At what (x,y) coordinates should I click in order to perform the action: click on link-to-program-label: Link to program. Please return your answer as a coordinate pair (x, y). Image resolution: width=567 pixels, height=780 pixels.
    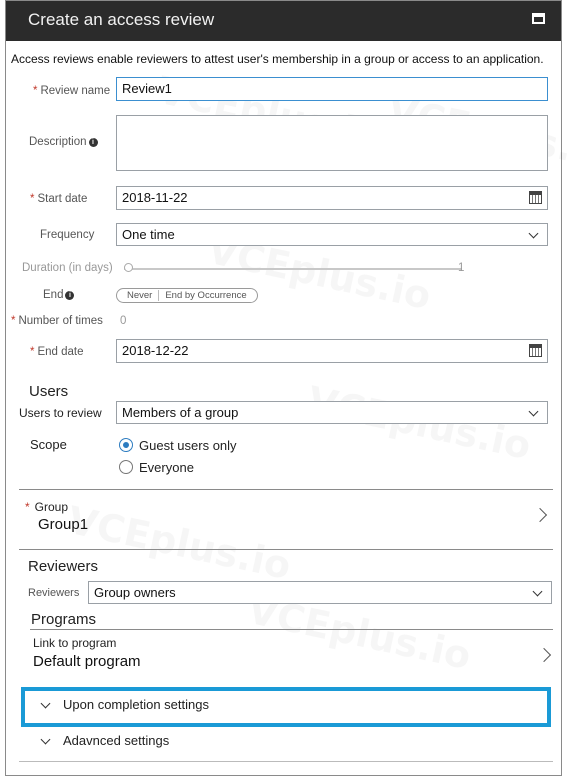
    Looking at the image, I should click on (75, 643).